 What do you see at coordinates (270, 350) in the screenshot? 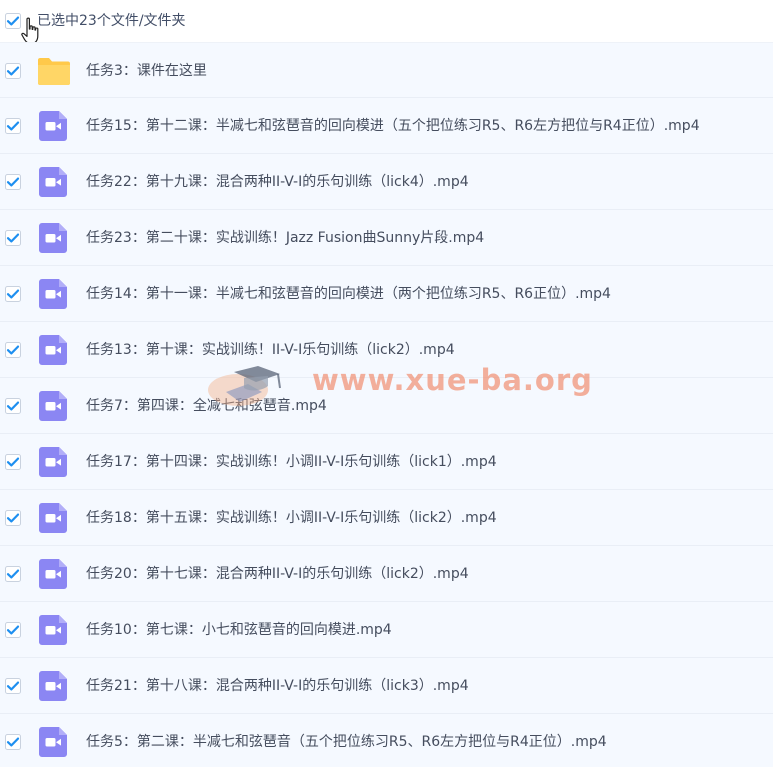
I see `file-name: 任务13：第十课：实战训练！II-V-I乐句训练（lick2）.mp4` at bounding box center [270, 350].